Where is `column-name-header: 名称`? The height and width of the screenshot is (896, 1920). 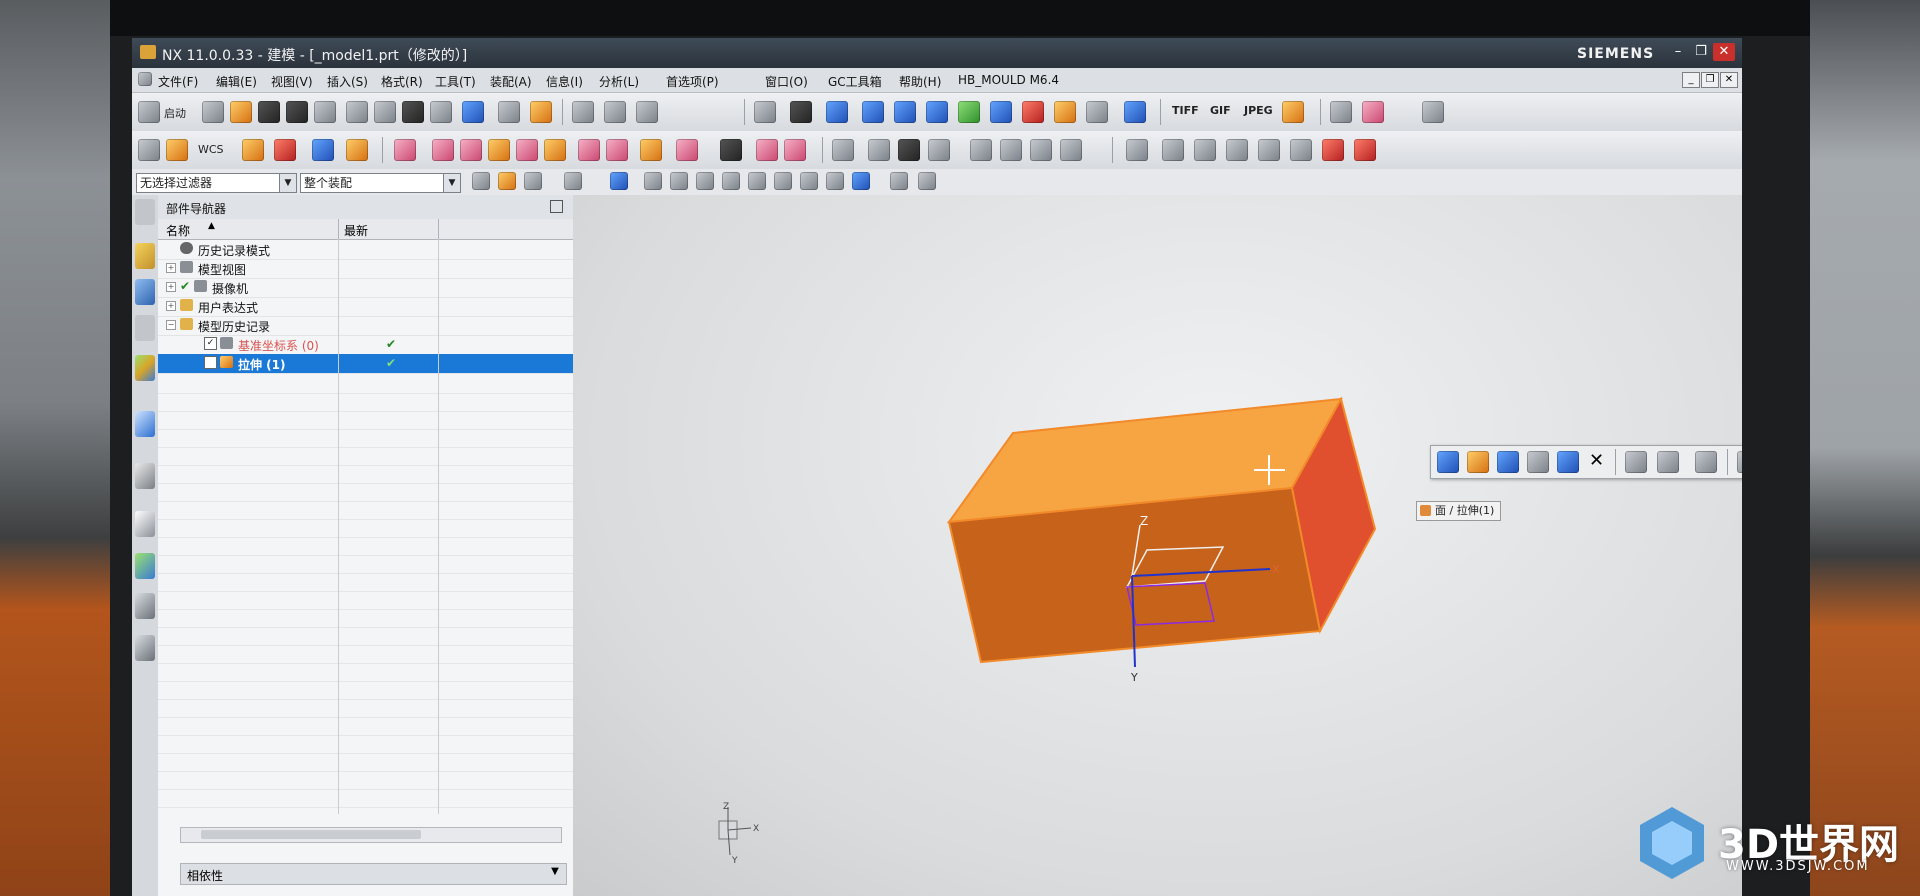
column-name-header: 名称 is located at coordinates (178, 230).